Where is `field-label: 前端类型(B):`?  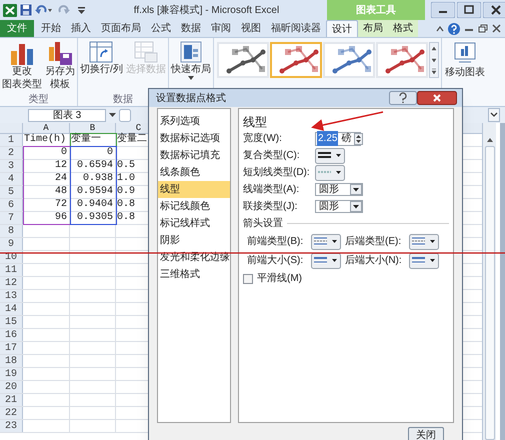 field-label: 前端类型(B): is located at coordinates (275, 241).